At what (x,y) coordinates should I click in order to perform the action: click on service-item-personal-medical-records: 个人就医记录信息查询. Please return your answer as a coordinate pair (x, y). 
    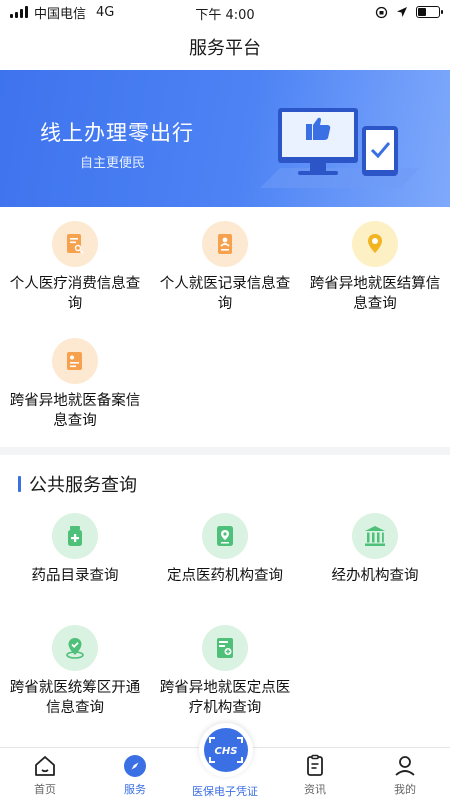
    Looking at the image, I should click on (225, 267).